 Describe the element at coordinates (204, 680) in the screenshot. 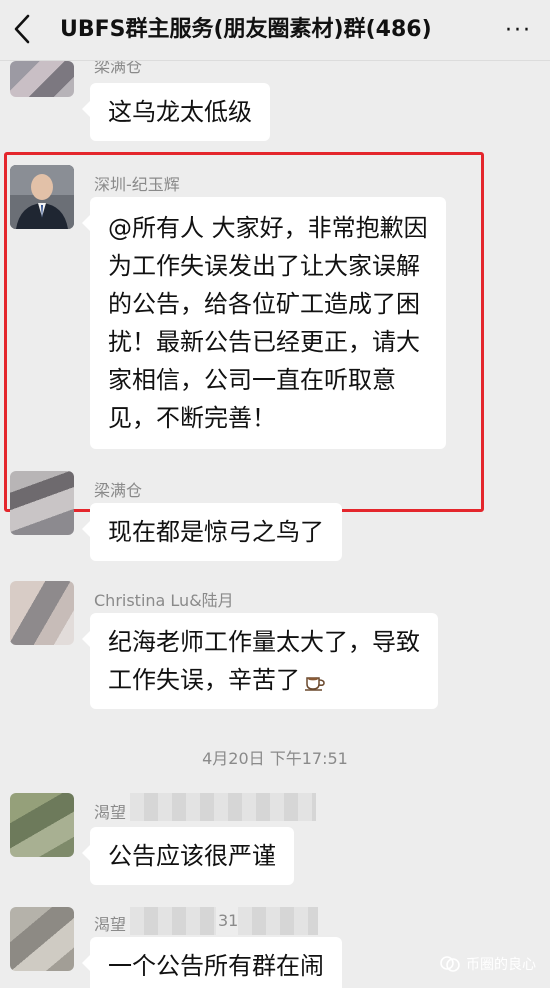

I see `message-text: 工作失误，辛苦了` at that location.